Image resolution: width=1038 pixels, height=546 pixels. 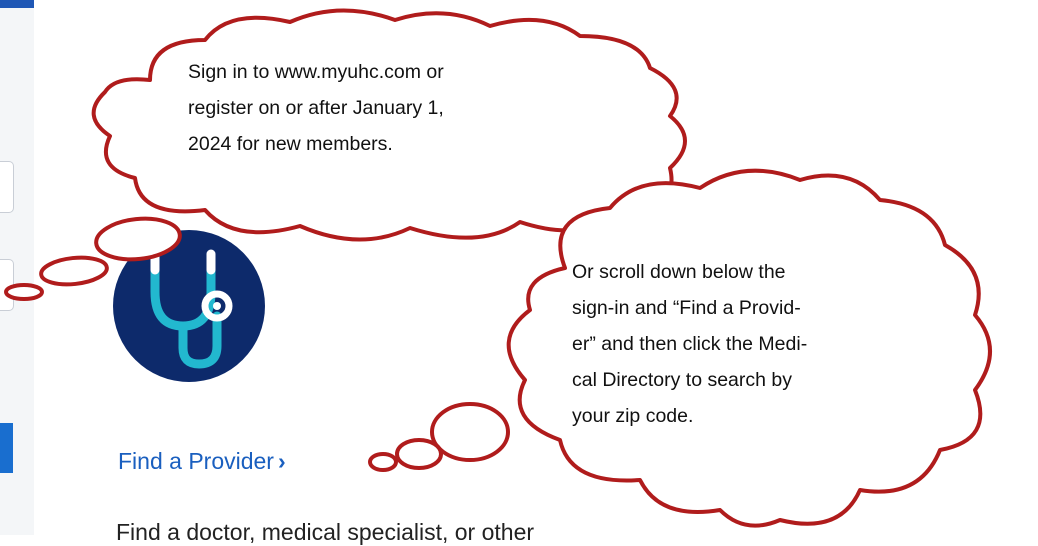 I want to click on trail-bubble-2c, so click(x=383, y=462).